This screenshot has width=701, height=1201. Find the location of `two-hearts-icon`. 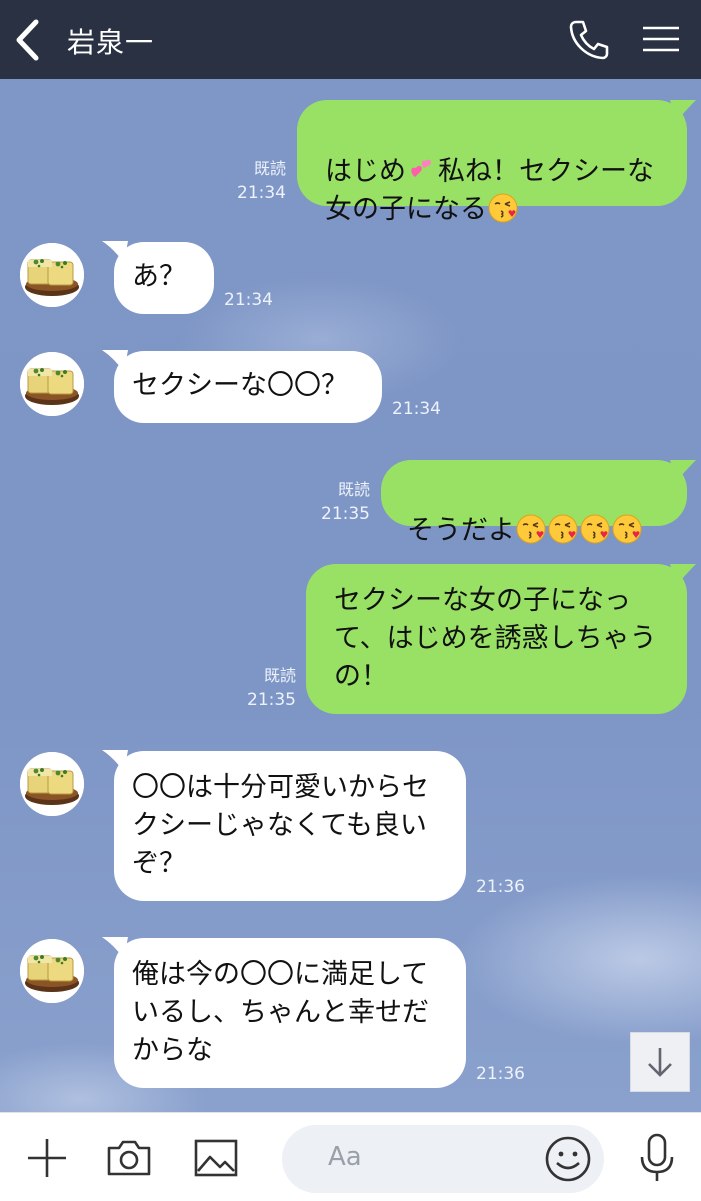

two-hearts-icon is located at coordinates (421, 168).